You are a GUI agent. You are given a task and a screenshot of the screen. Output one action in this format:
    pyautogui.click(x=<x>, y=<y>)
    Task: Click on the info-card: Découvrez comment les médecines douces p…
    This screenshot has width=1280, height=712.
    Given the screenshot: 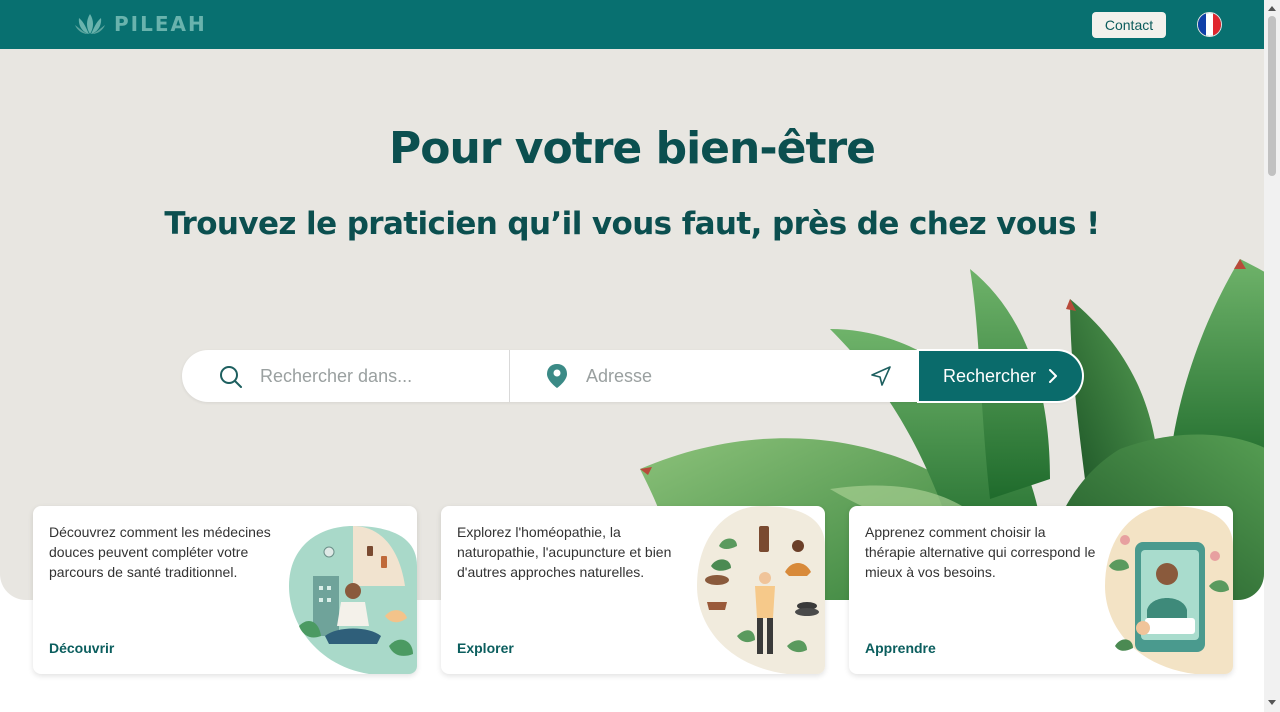 What is the action you would take?
    pyautogui.click(x=225, y=590)
    